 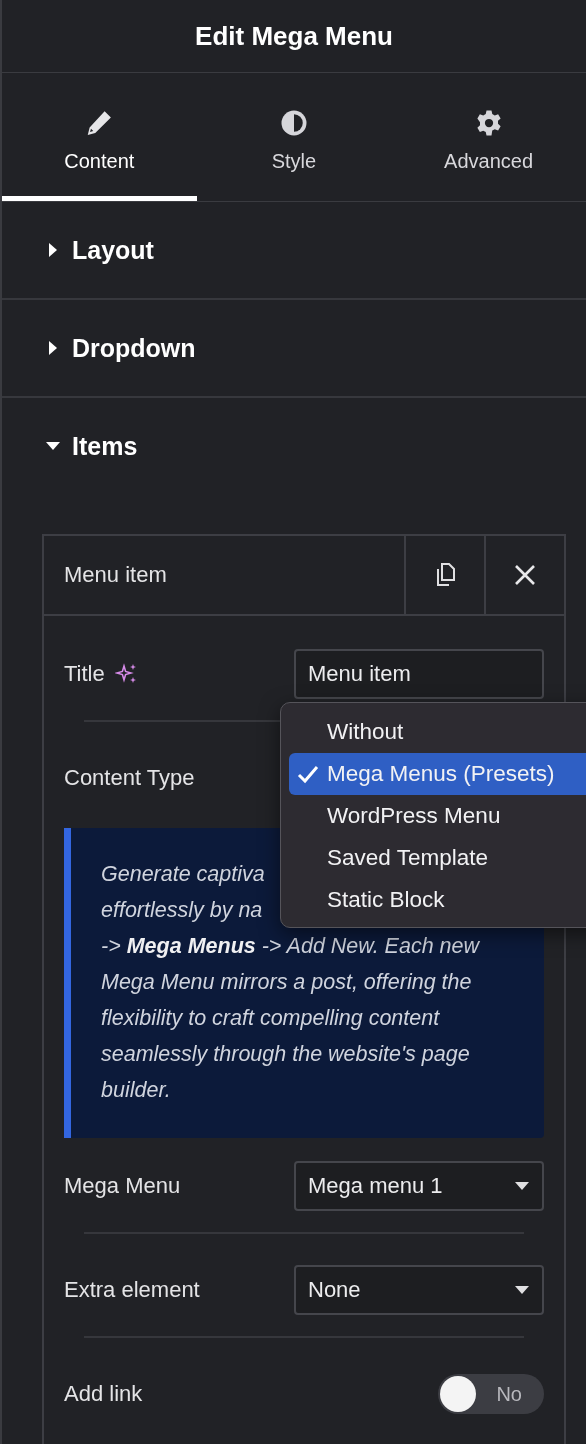 I want to click on close-icon, so click(x=525, y=575).